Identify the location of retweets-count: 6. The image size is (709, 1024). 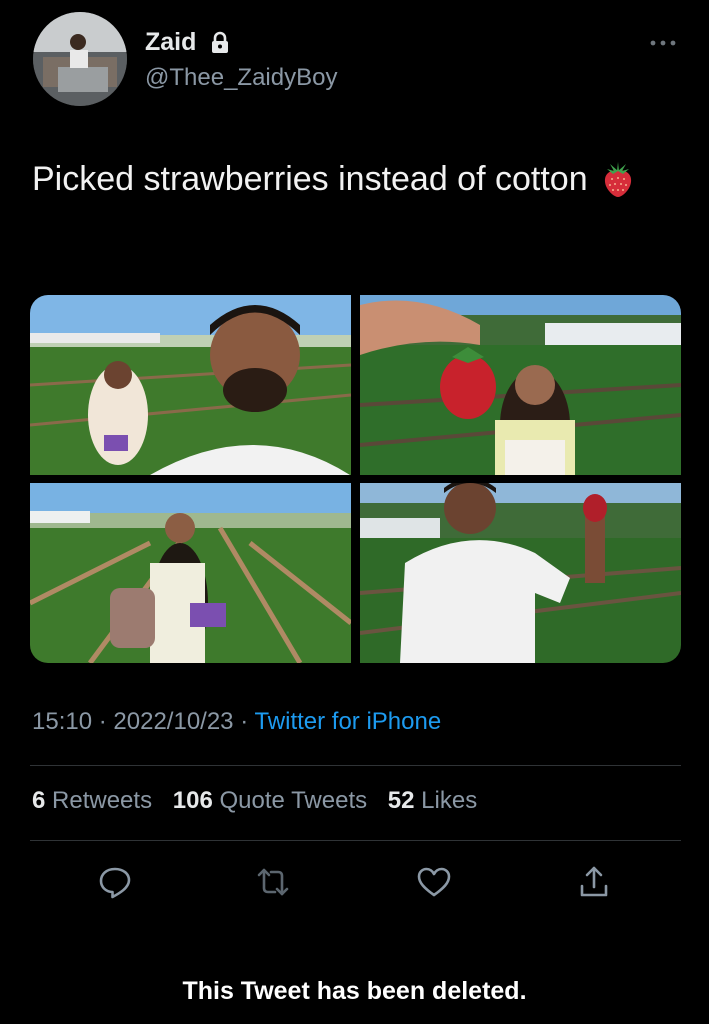
(39, 800).